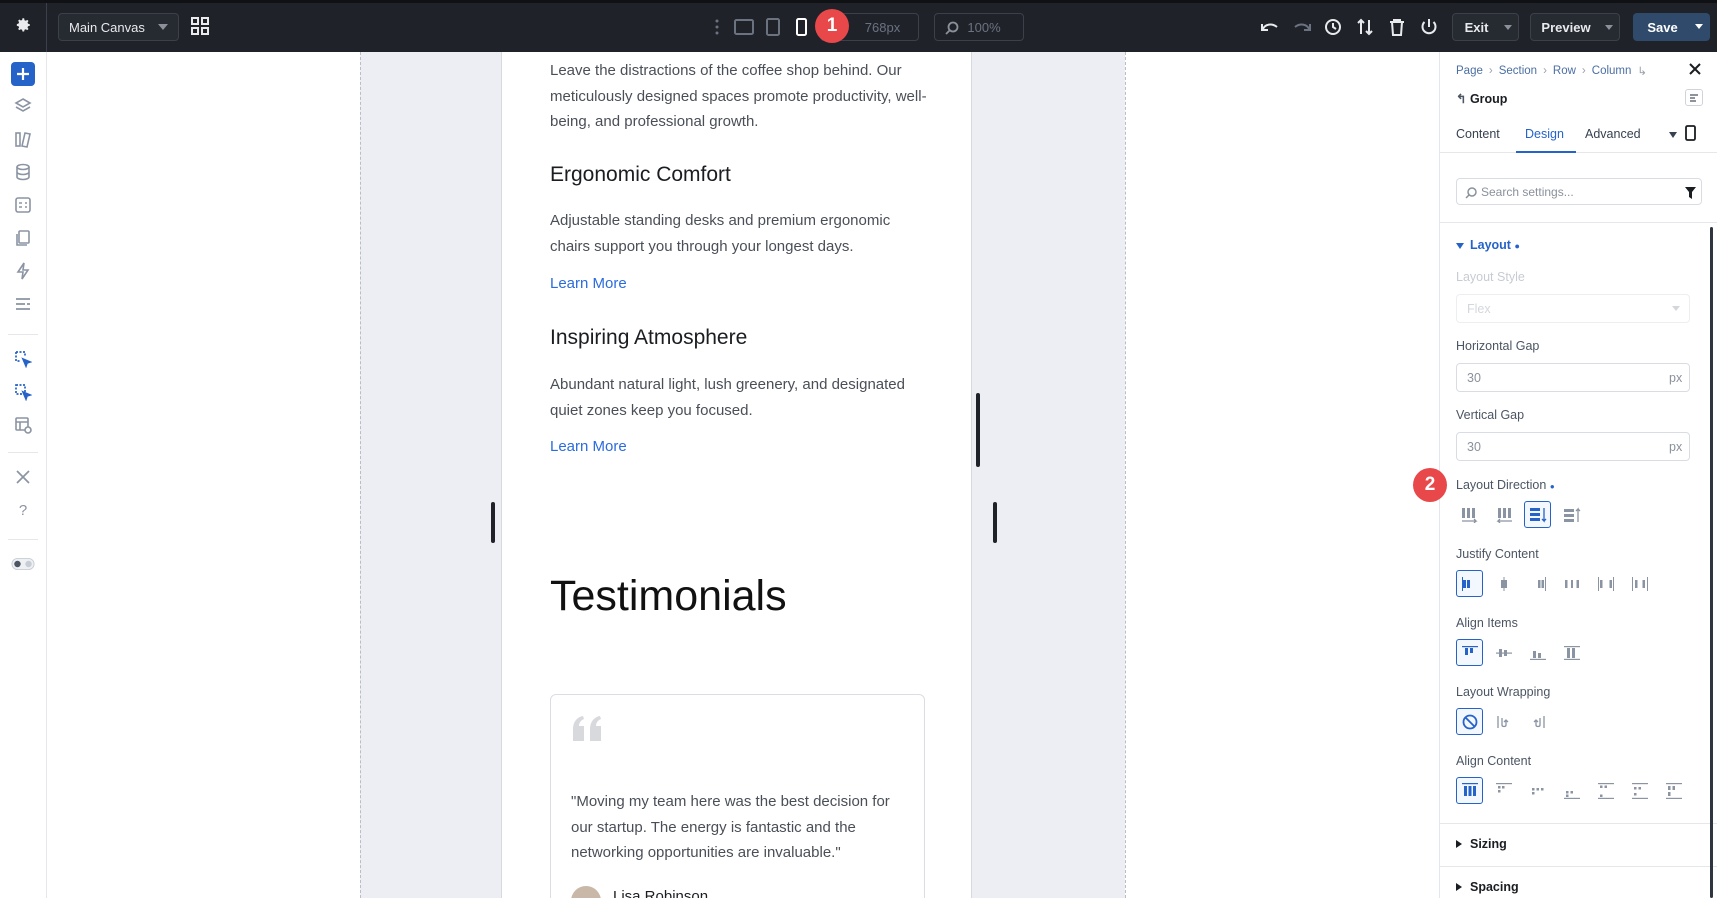 The width and height of the screenshot is (1717, 898). Describe the element at coordinates (1270, 27) in the screenshot. I see `undo-icon` at that location.